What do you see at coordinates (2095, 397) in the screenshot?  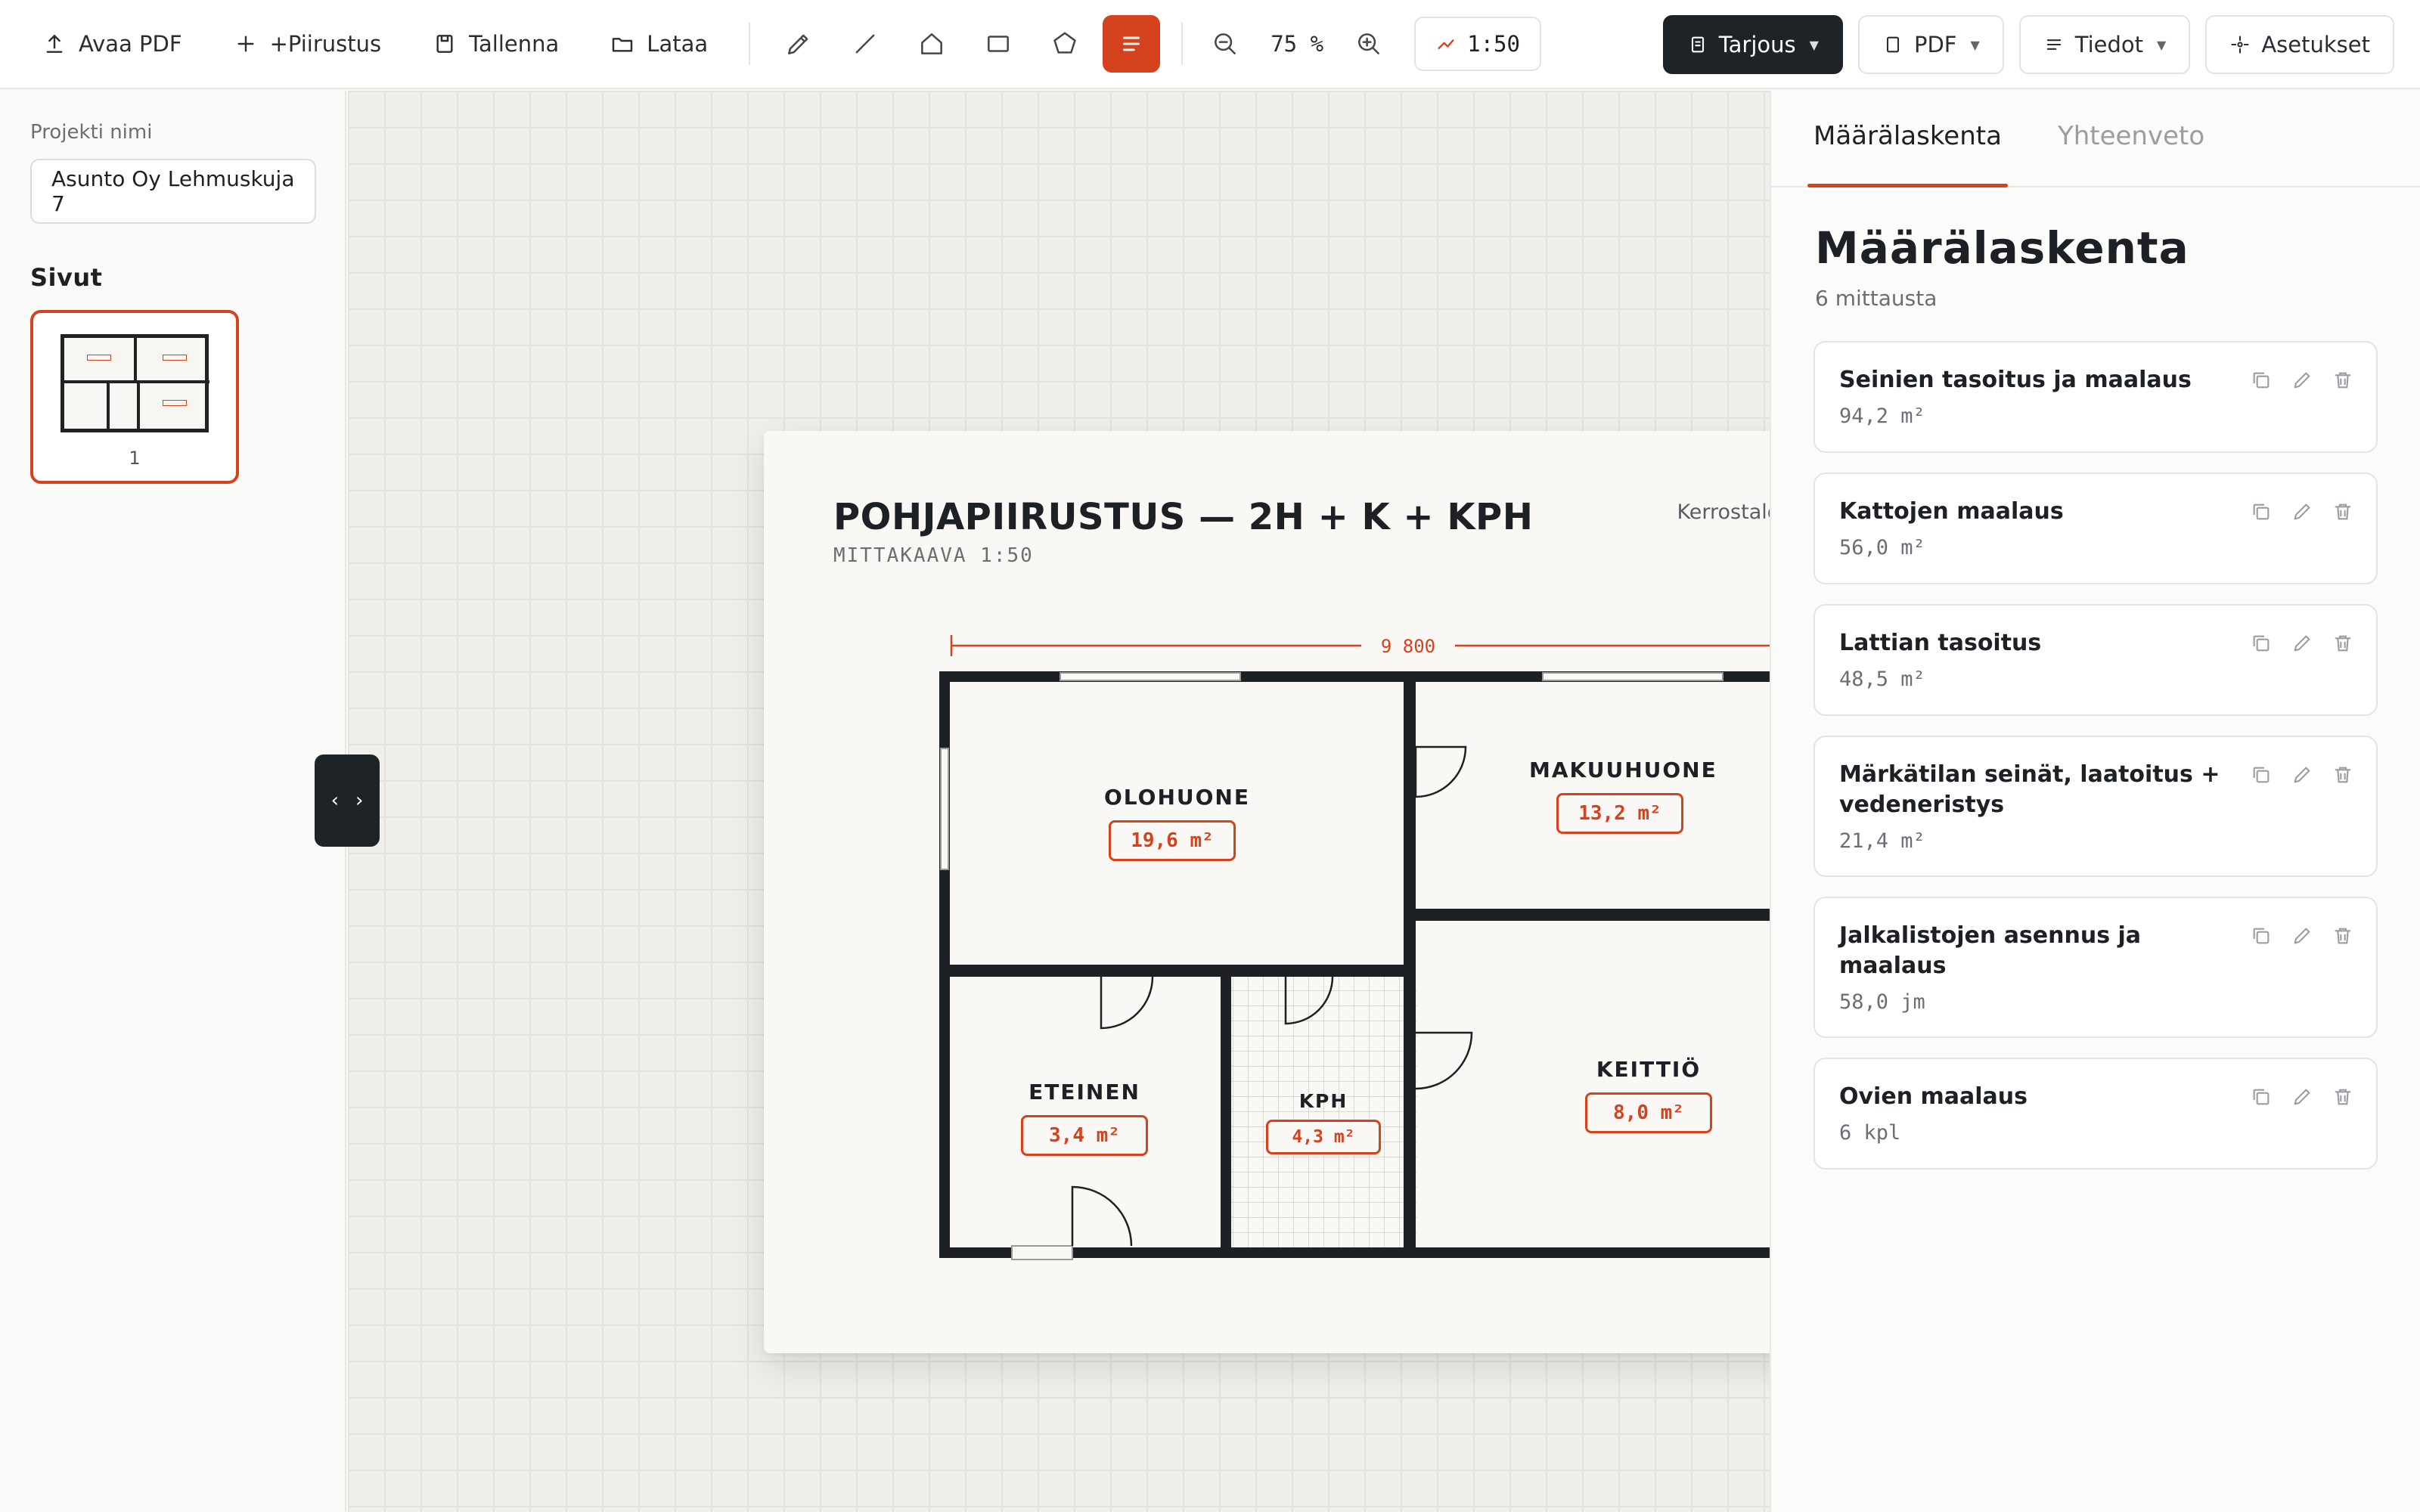 I see `measurement-card: Seinien tasoitus ja maalaus 94,2 m²` at bounding box center [2095, 397].